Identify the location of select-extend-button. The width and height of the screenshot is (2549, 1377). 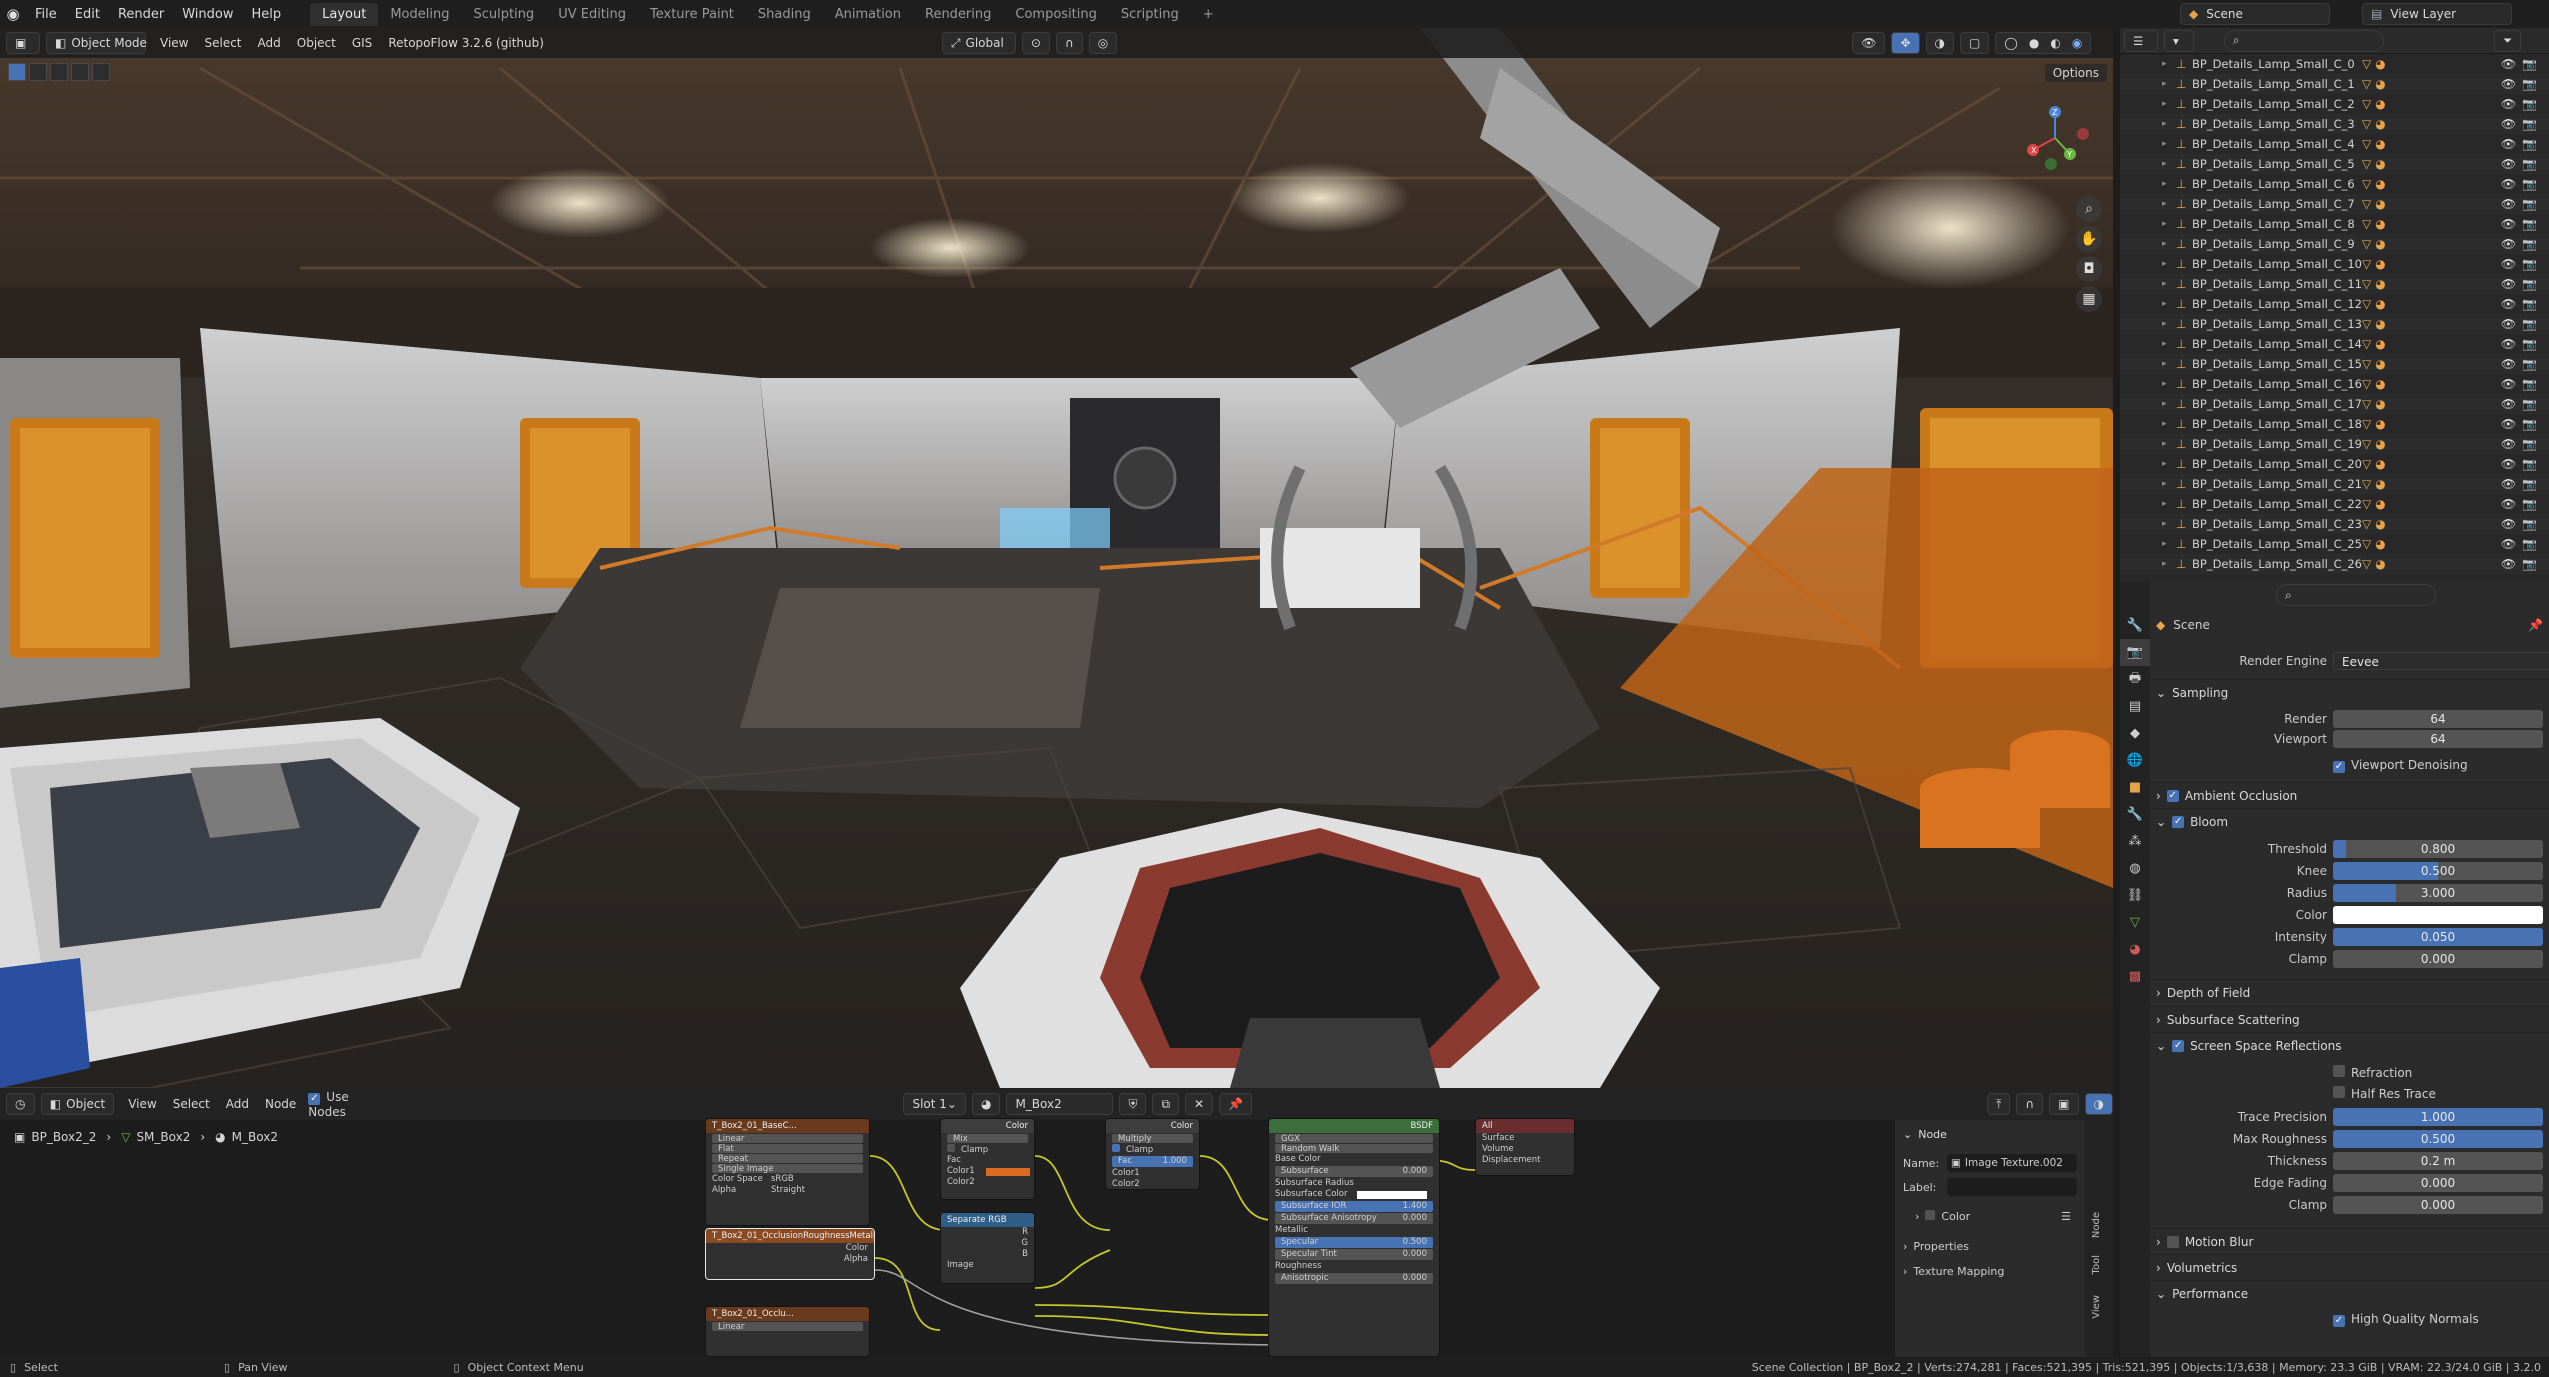
(38, 72).